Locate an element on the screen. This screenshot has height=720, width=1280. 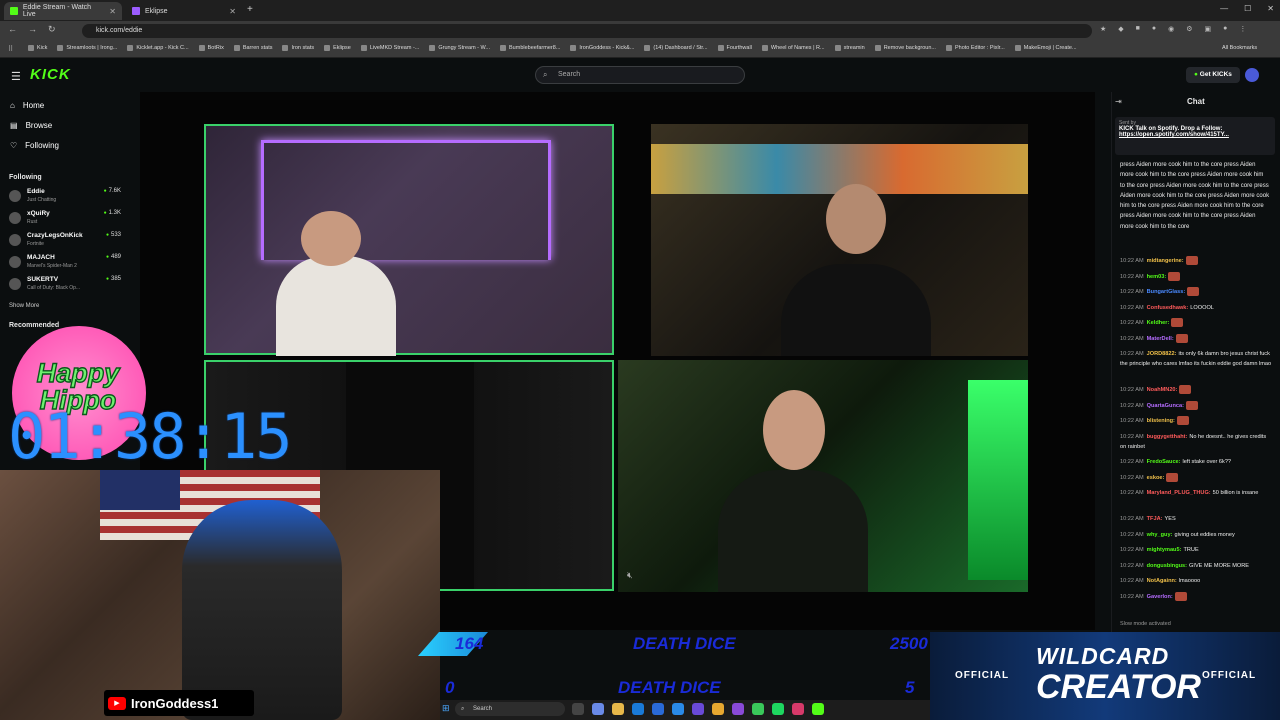
chat-username: Confusedhawk: is located at coordinates (1168, 308).